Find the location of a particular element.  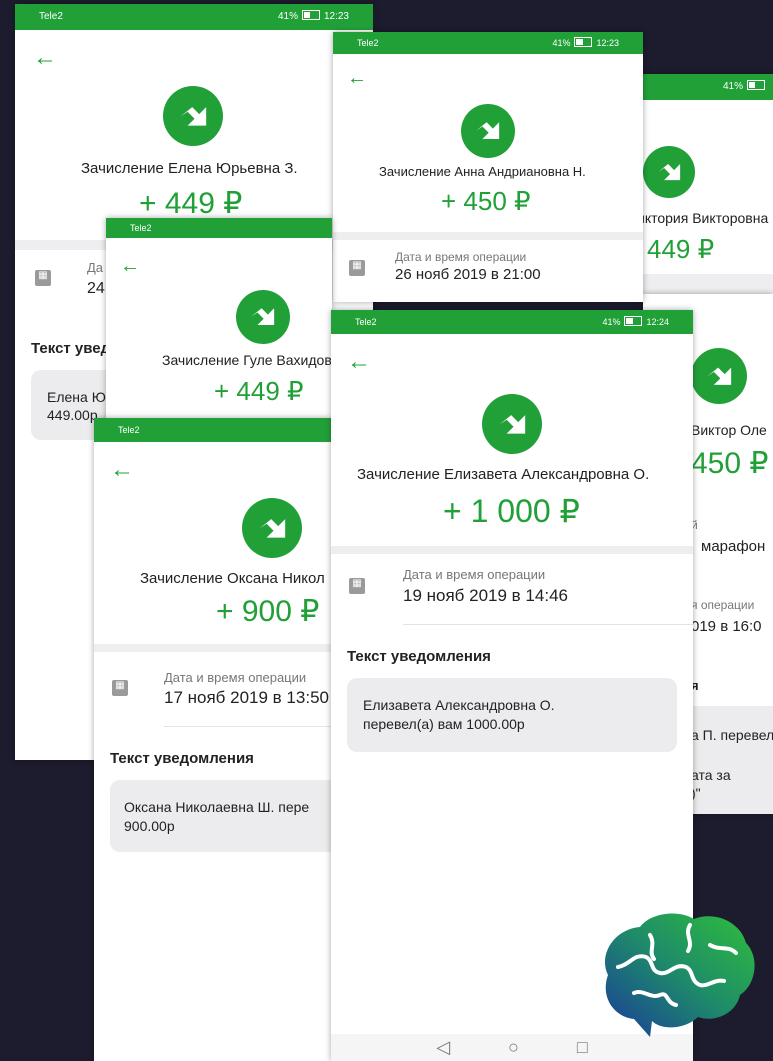

transaction-title: Зачисление Анна Андриановна Н. is located at coordinates (482, 171).